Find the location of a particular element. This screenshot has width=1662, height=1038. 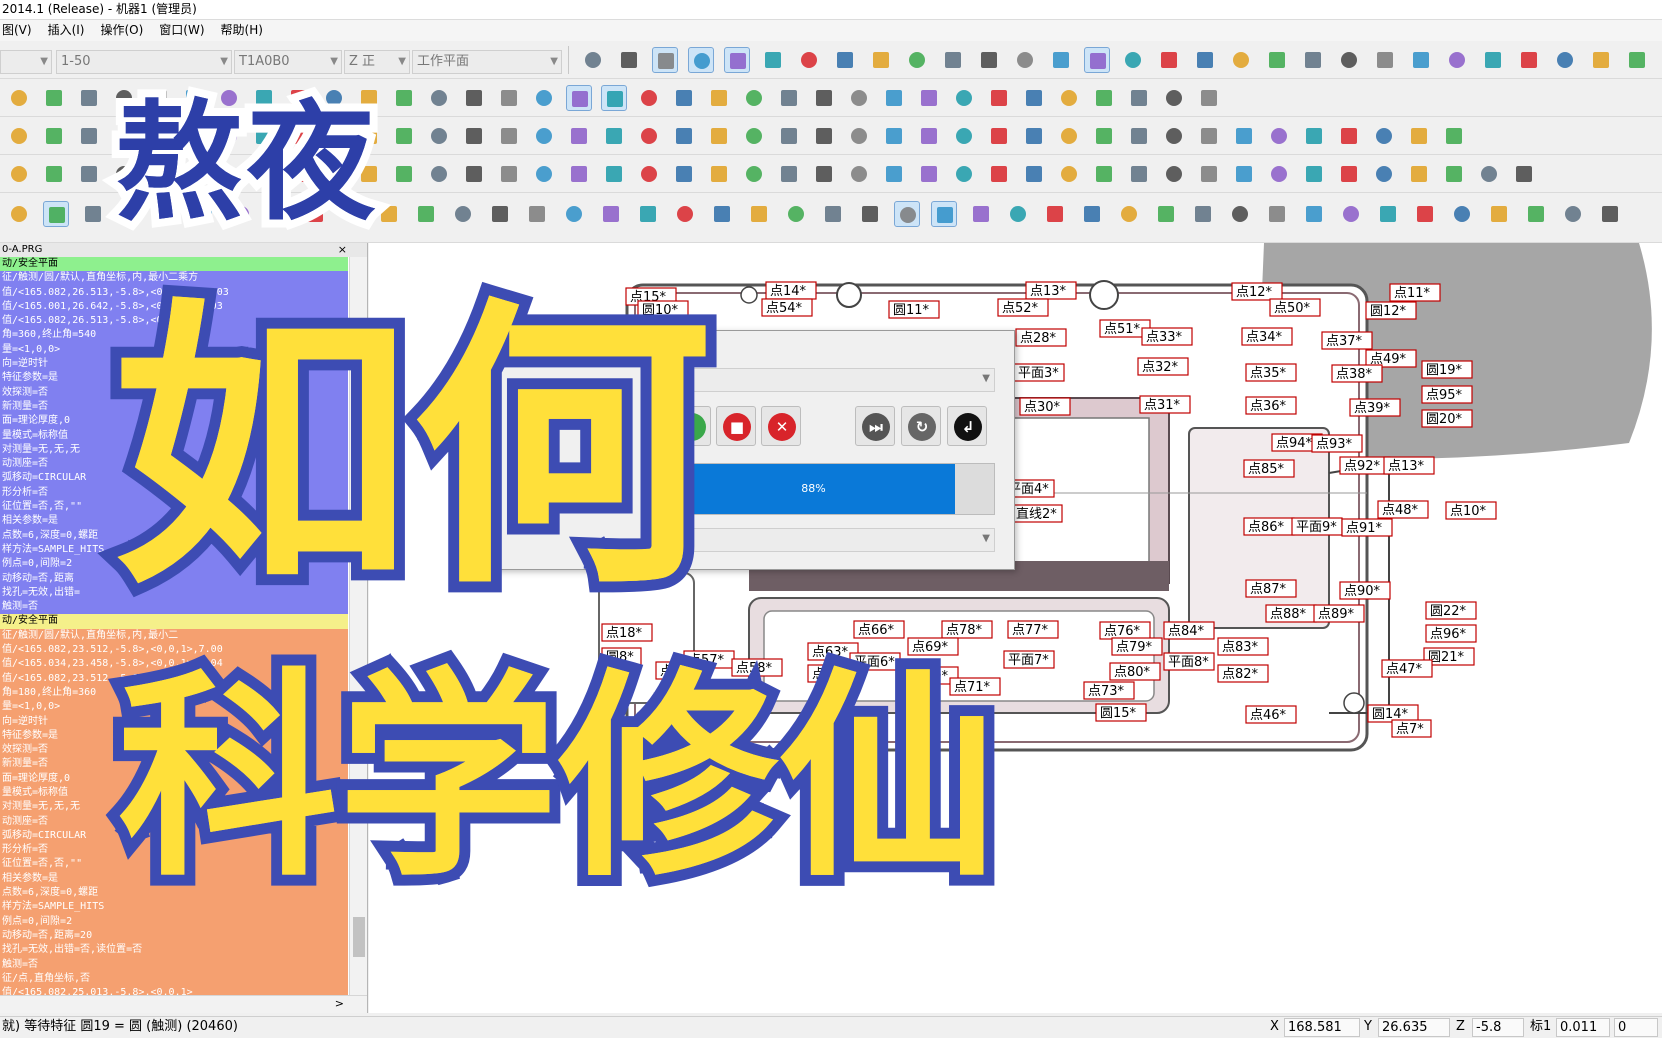

program-line: 触测=否 is located at coordinates (174, 964).